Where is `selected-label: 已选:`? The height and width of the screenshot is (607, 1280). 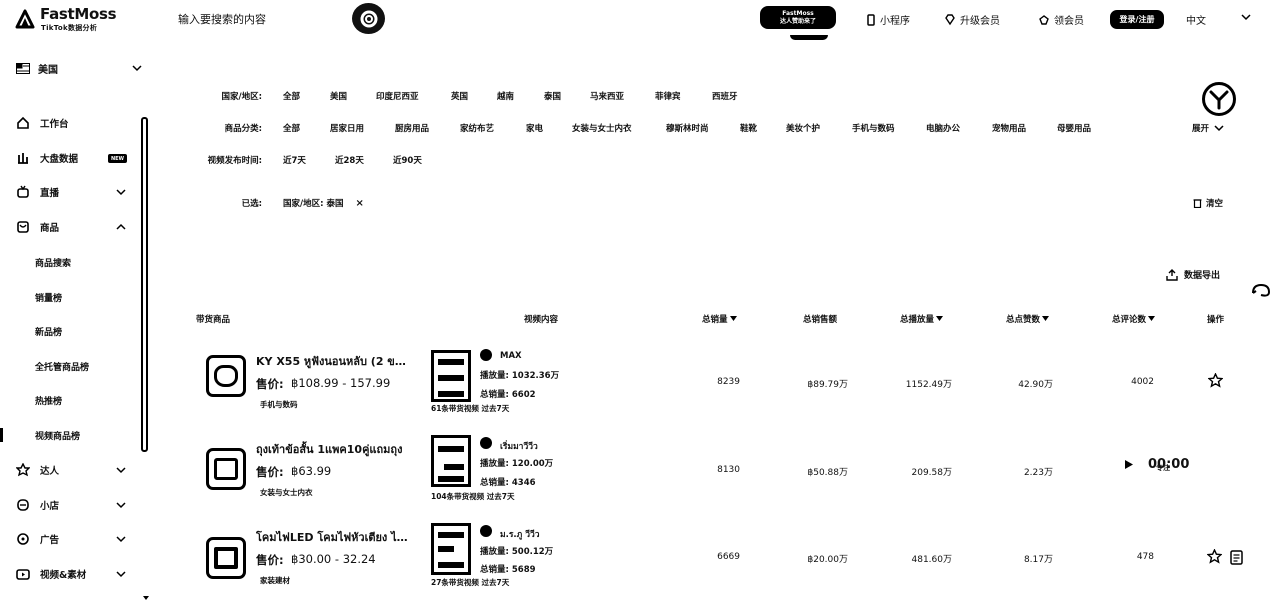
selected-label: 已选: is located at coordinates (251, 204).